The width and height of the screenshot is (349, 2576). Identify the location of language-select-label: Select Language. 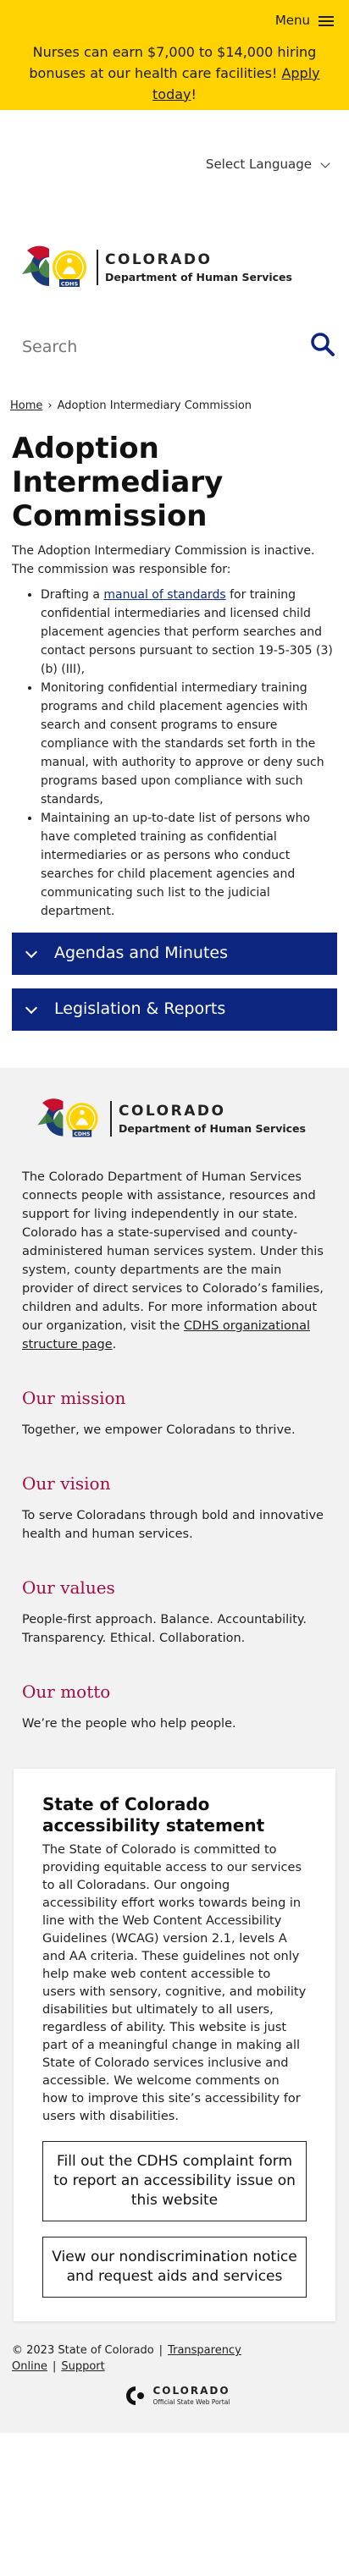
(258, 164).